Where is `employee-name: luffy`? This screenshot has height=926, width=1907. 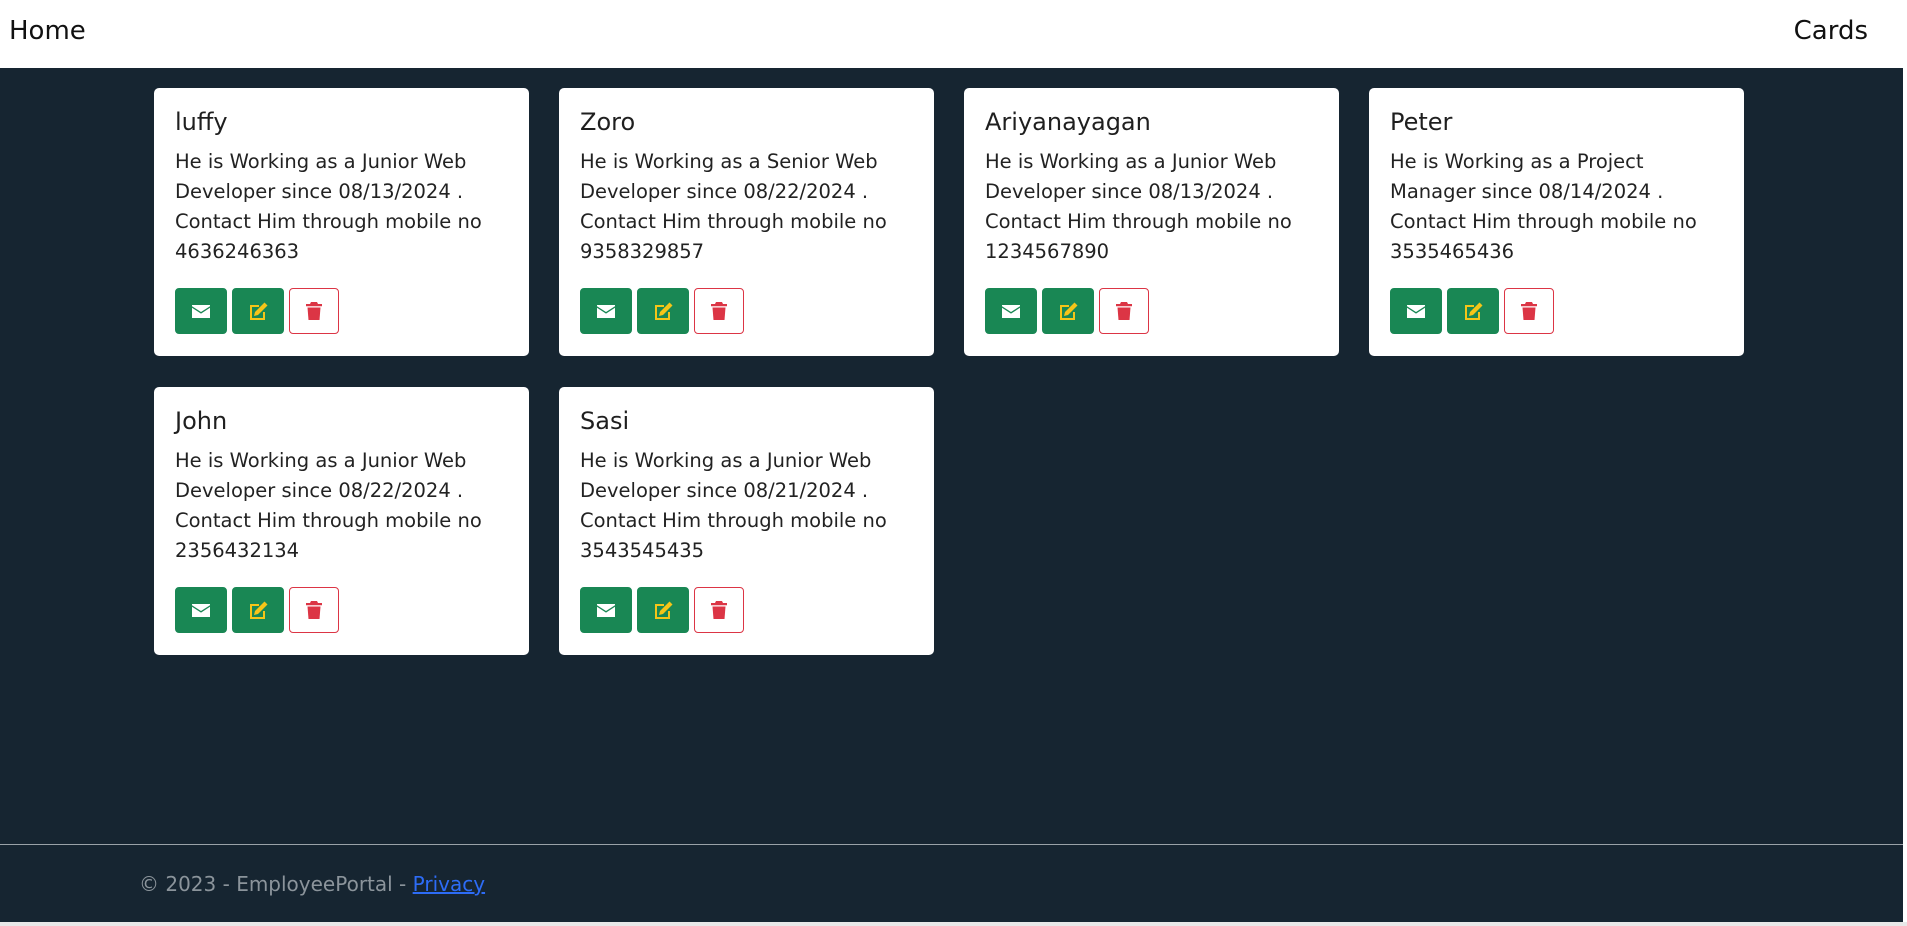 employee-name: luffy is located at coordinates (201, 122).